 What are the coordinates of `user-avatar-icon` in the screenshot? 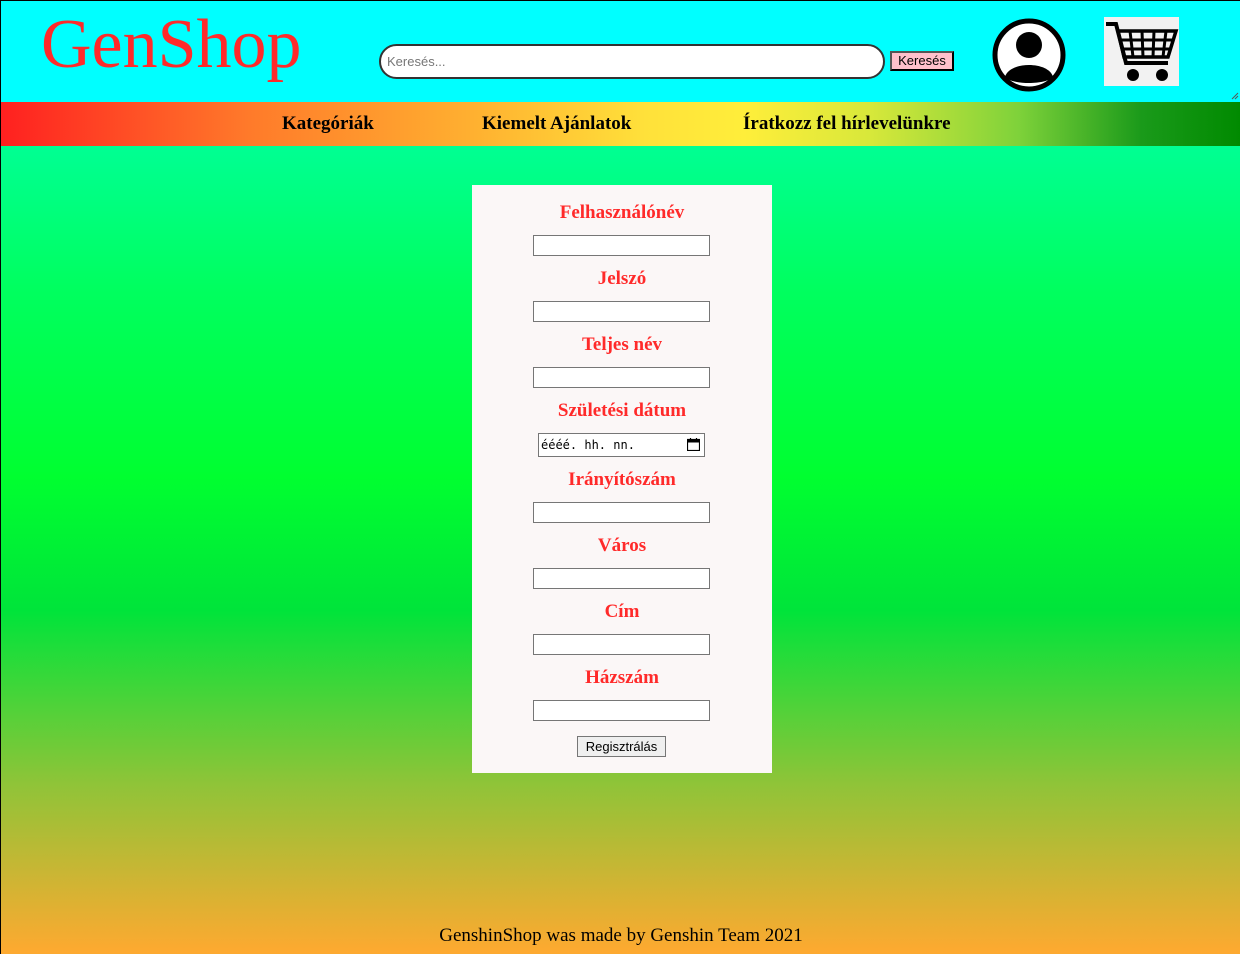 It's located at (1029, 55).